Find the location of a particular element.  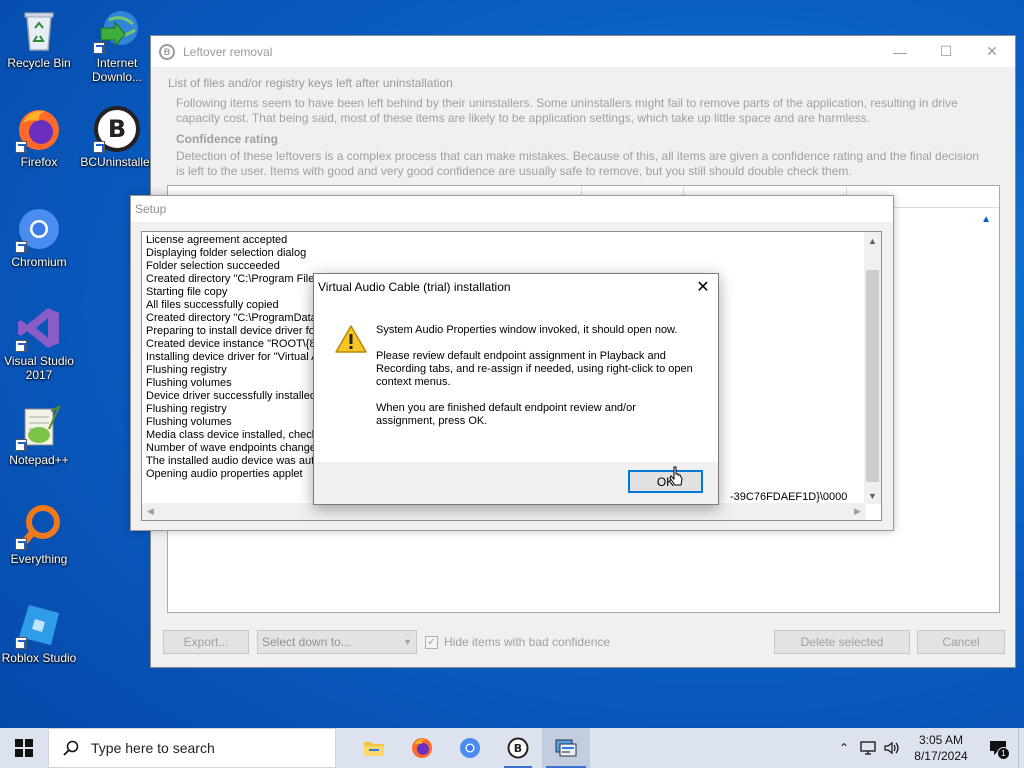

taskbar-chromium is located at coordinates (470, 748).